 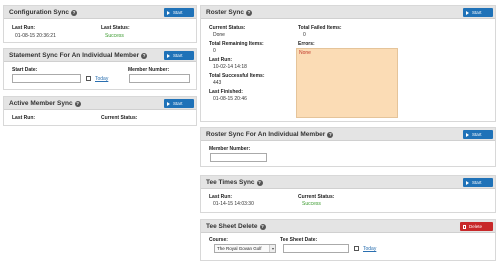 I want to click on last-status-value: Success, so click(x=114, y=36).